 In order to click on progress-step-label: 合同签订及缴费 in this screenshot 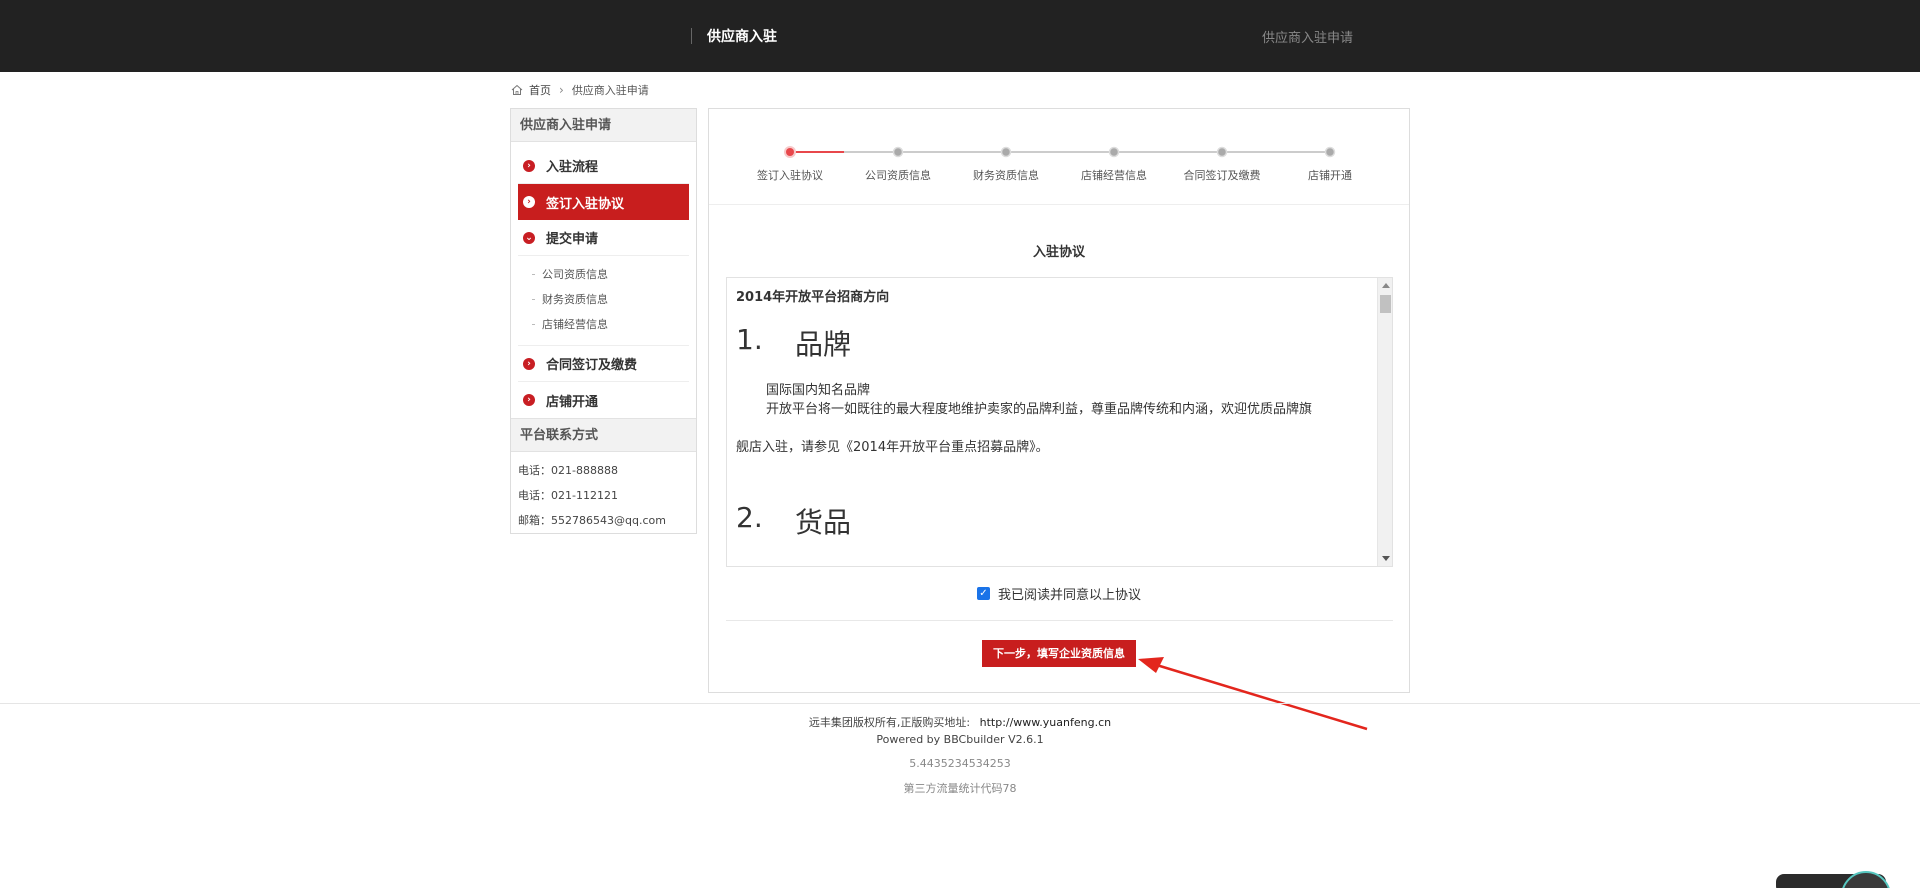, I will do `click(1222, 175)`.